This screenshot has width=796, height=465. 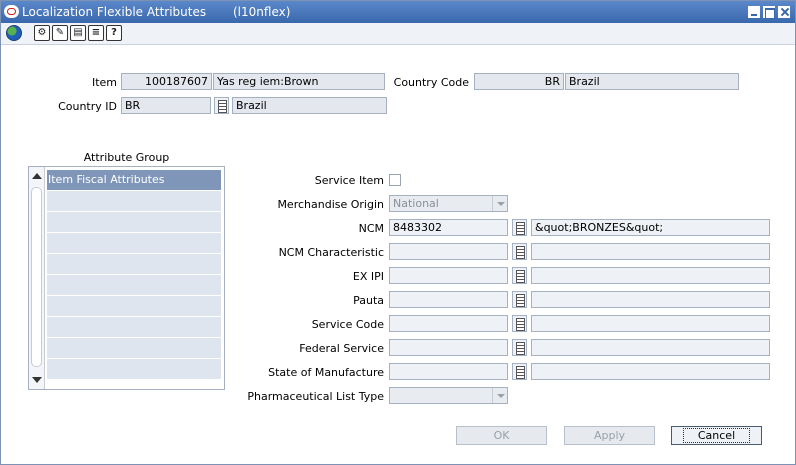 I want to click on merch-origin-label: Merchandise Origin, so click(x=330, y=204).